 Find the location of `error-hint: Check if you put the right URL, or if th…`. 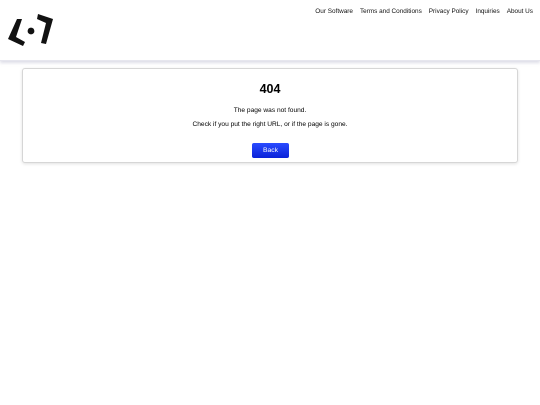

error-hint: Check if you put the right URL, or if th… is located at coordinates (270, 124).